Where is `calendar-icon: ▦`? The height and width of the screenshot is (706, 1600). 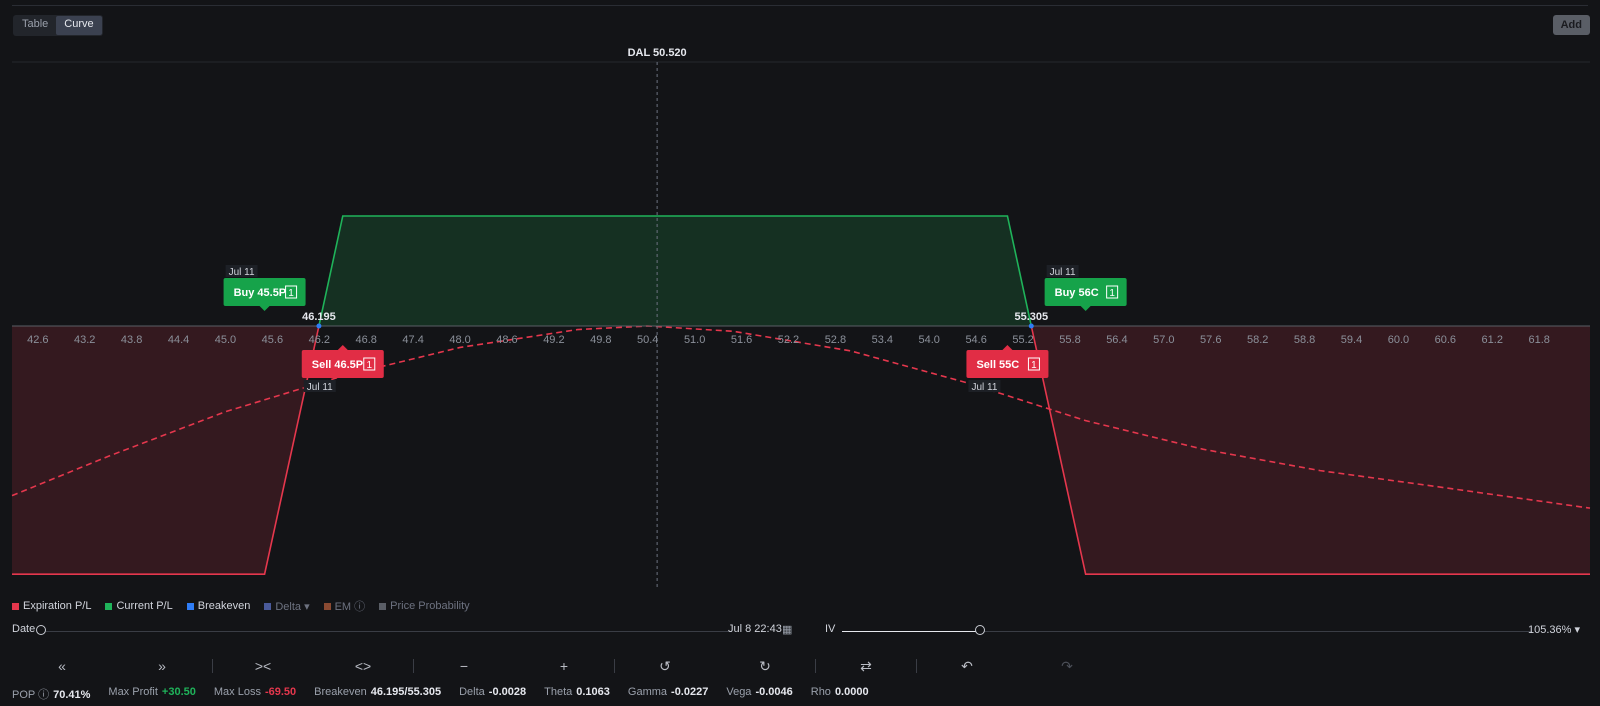
calendar-icon: ▦ is located at coordinates (787, 629).